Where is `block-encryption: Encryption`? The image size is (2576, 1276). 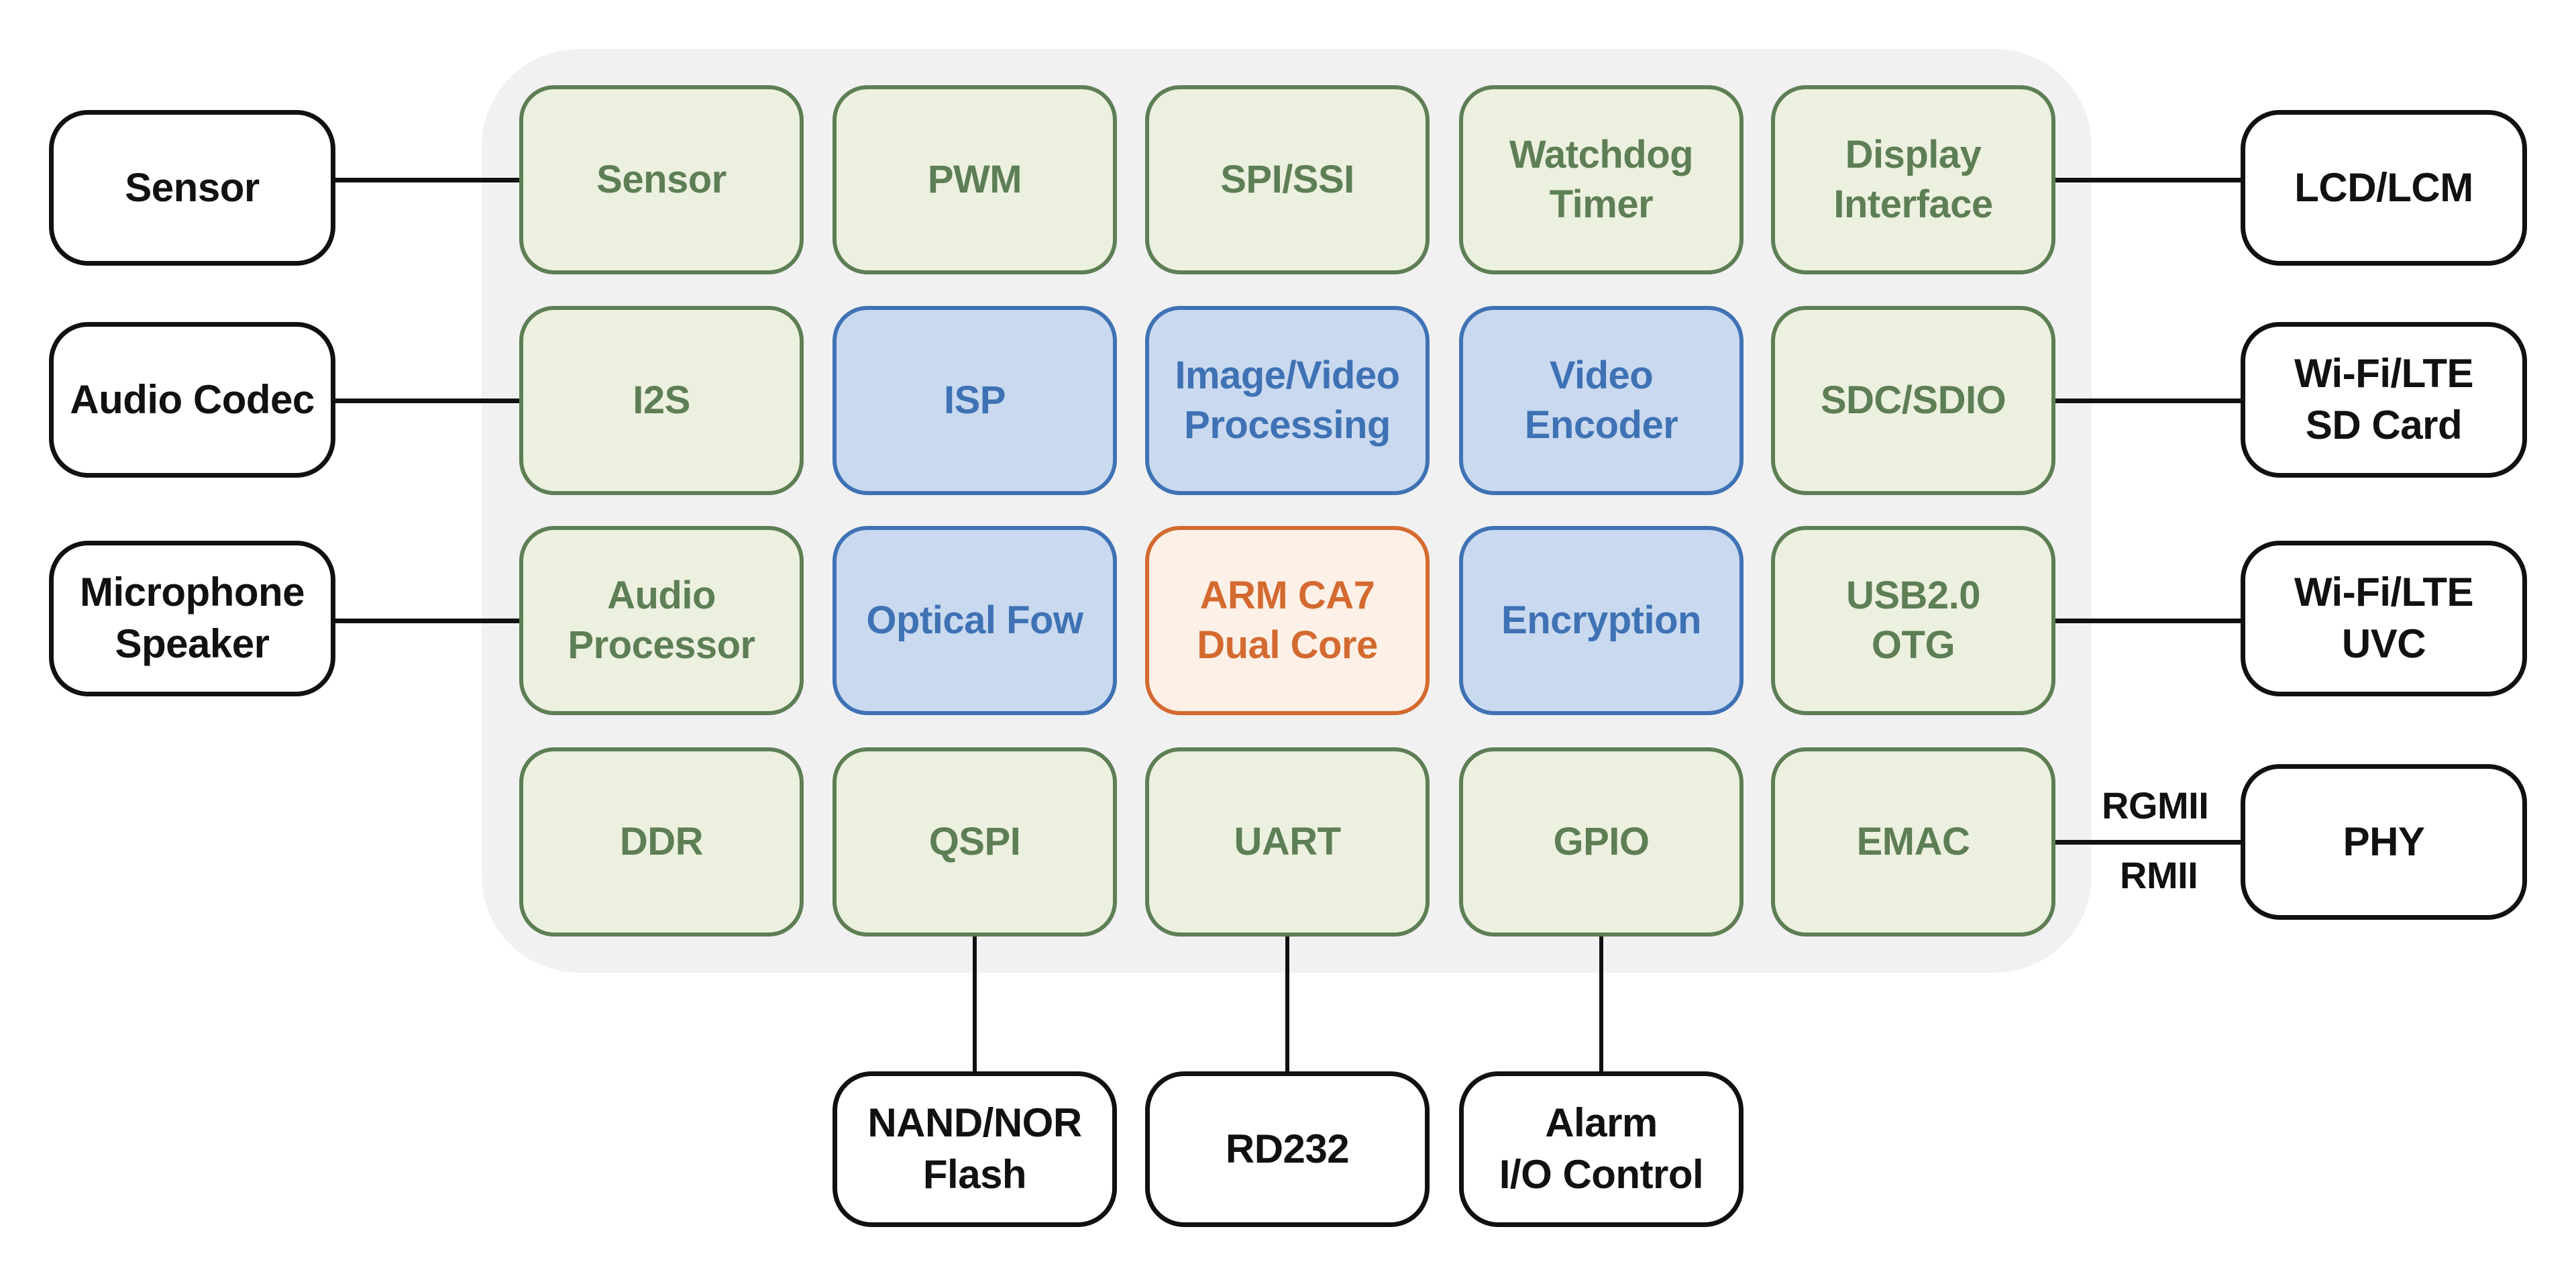
block-encryption: Encryption is located at coordinates (1601, 621).